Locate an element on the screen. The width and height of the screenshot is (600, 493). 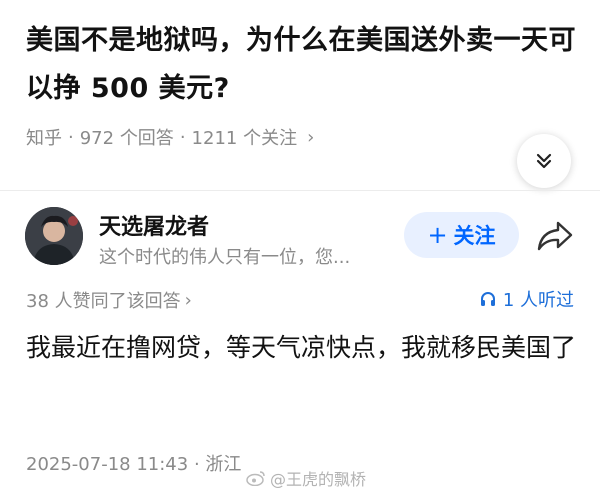
share-icon is located at coordinates (555, 236).